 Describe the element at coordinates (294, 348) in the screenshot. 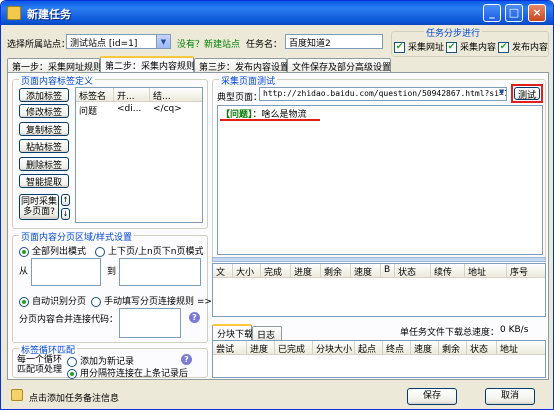

I see `column-header: 已完成` at that location.